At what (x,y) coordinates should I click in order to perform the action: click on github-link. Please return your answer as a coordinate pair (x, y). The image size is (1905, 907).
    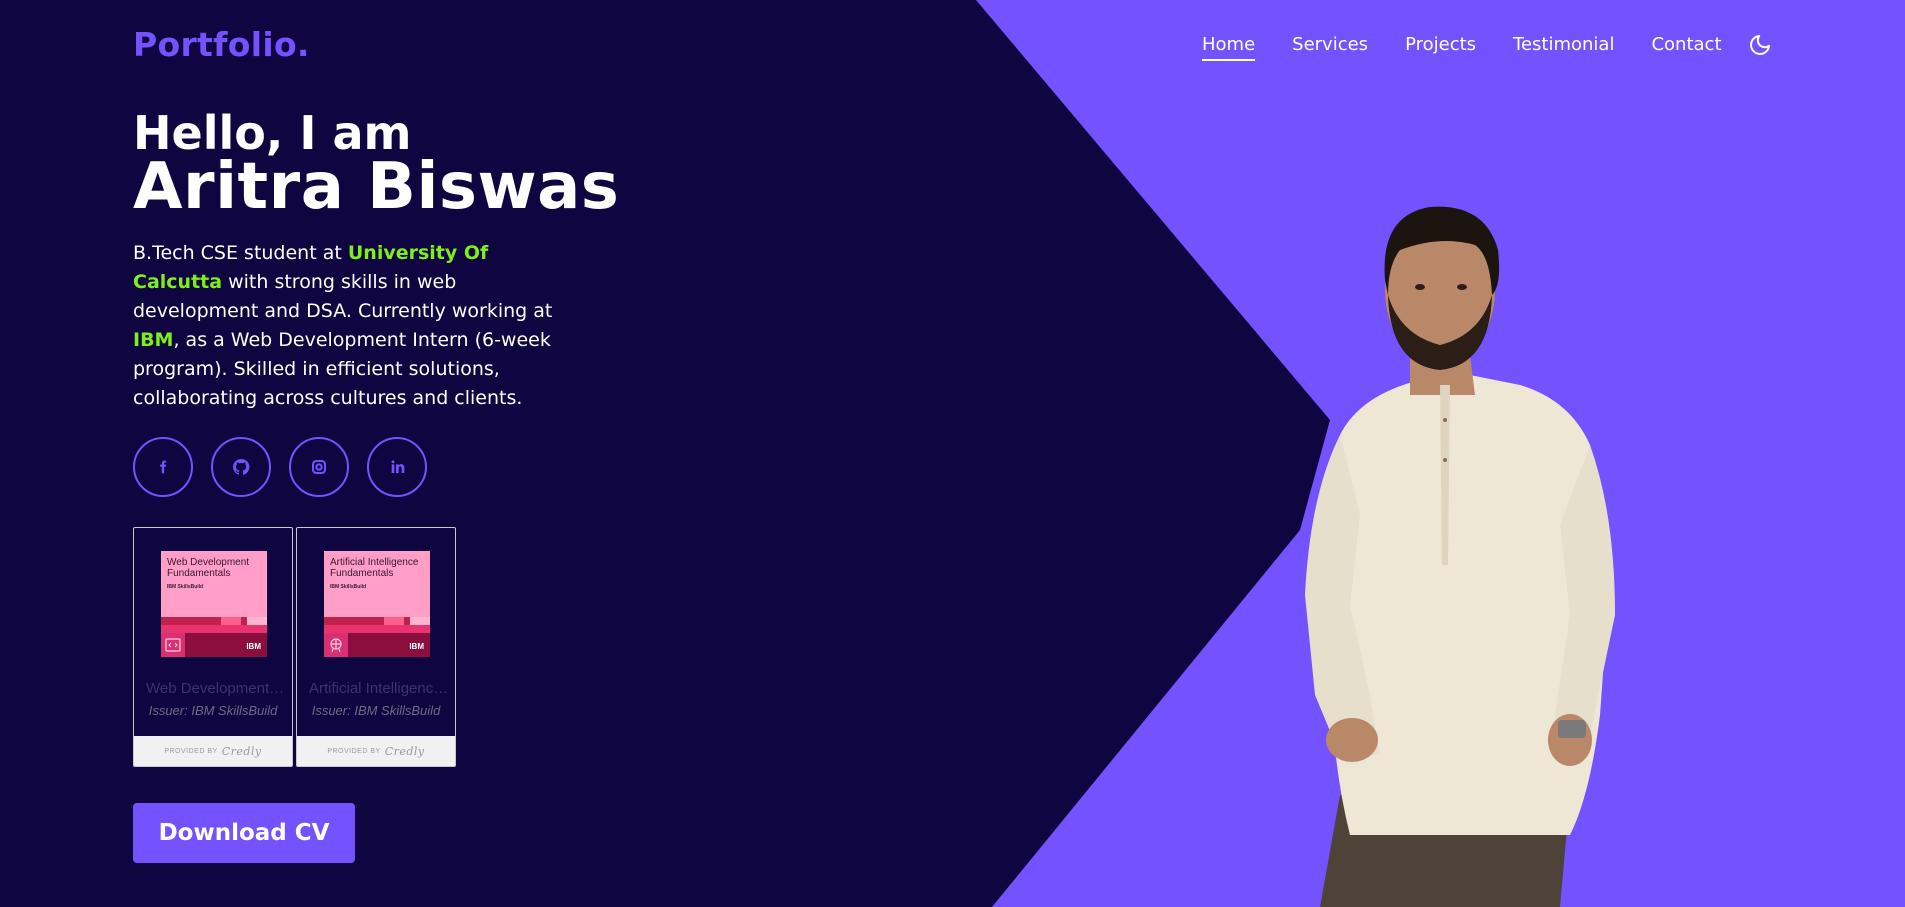
    Looking at the image, I should click on (241, 467).